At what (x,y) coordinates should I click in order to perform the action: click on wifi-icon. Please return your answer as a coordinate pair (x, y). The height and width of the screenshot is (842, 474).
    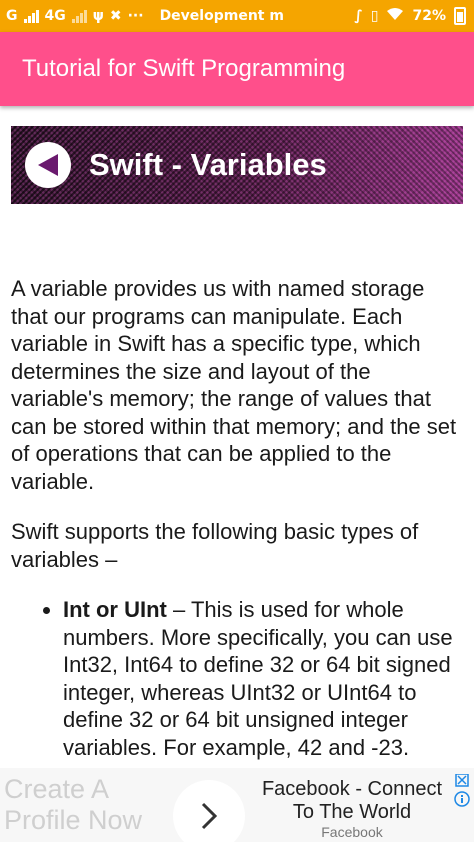
    Looking at the image, I should click on (395, 16).